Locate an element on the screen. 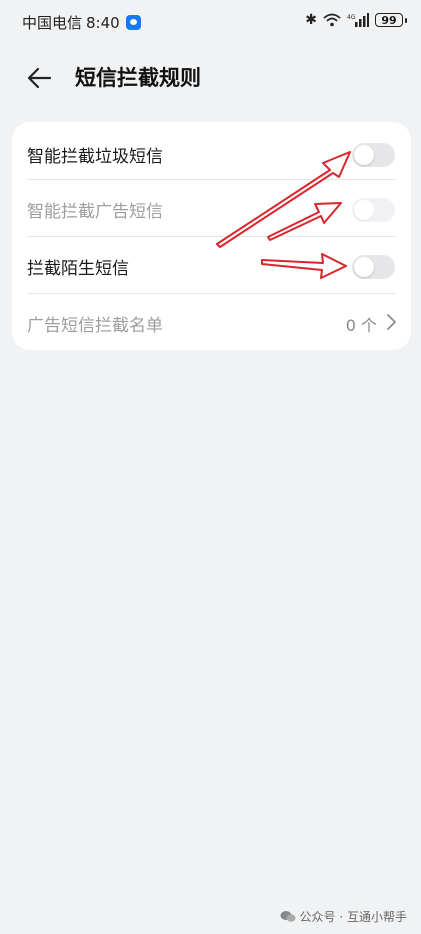 This screenshot has width=421, height=934. wifi-icon is located at coordinates (332, 20).